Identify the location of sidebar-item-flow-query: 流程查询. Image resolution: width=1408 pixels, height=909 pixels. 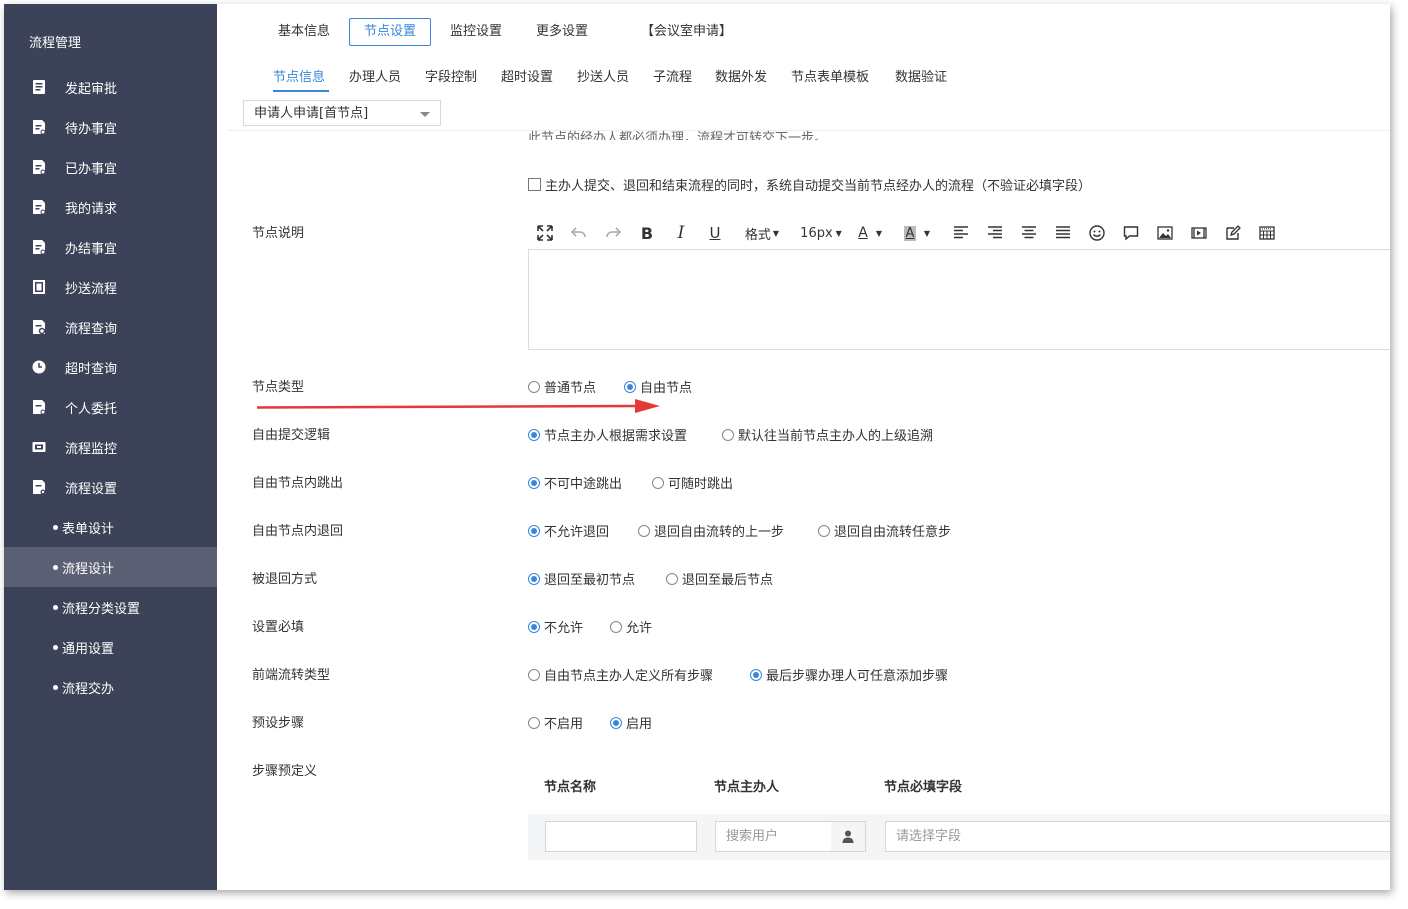
(110, 327).